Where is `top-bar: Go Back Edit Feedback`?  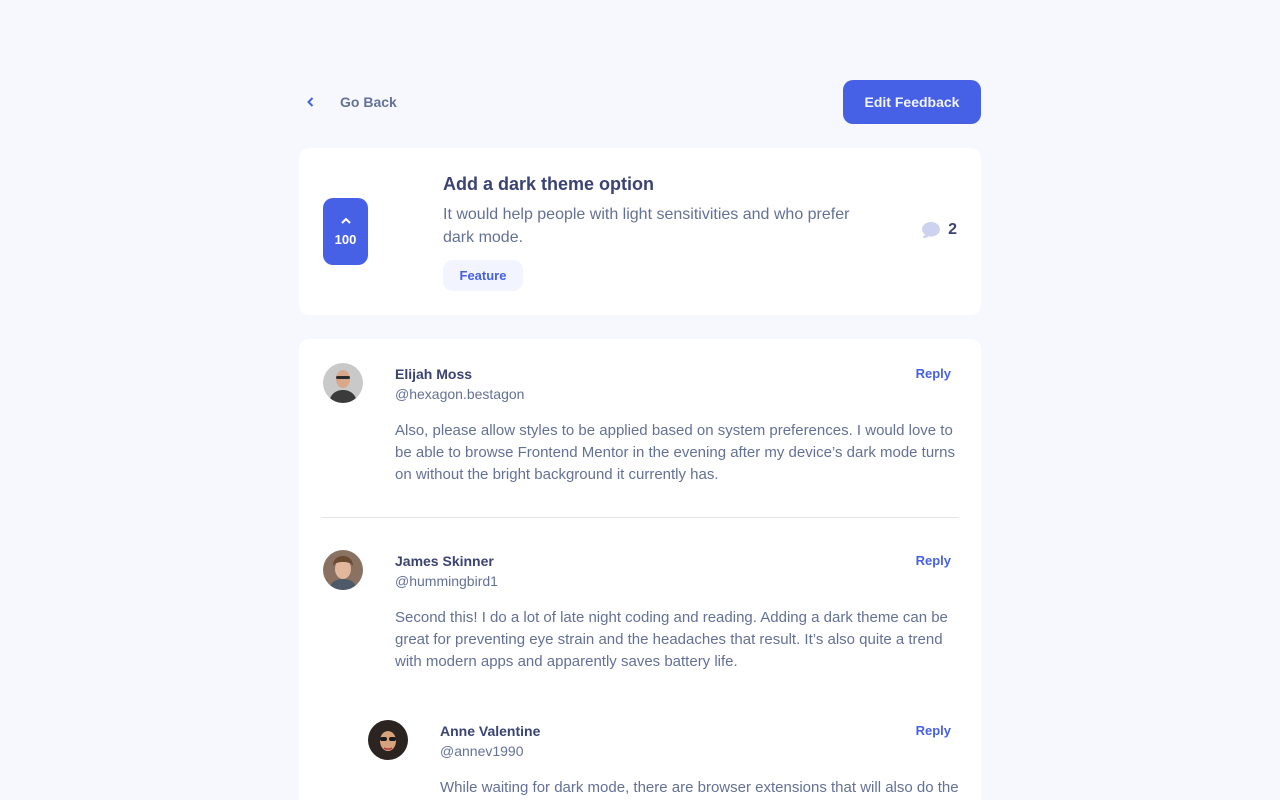
top-bar: Go Back Edit Feedback is located at coordinates (640, 102).